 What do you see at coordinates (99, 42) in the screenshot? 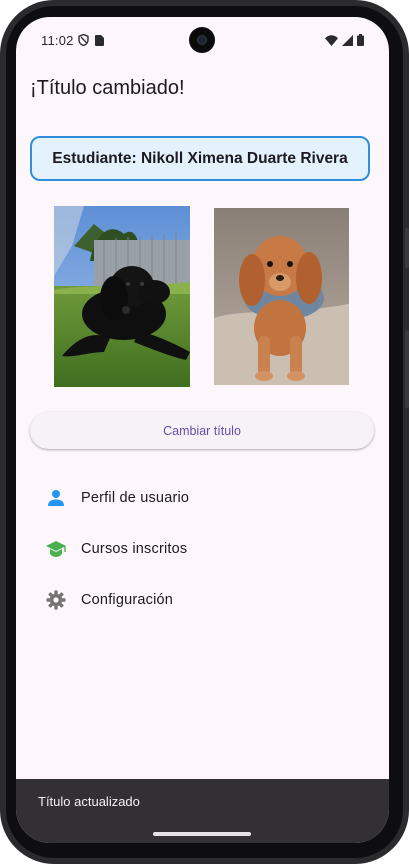
I see `sim-card-icon` at bounding box center [99, 42].